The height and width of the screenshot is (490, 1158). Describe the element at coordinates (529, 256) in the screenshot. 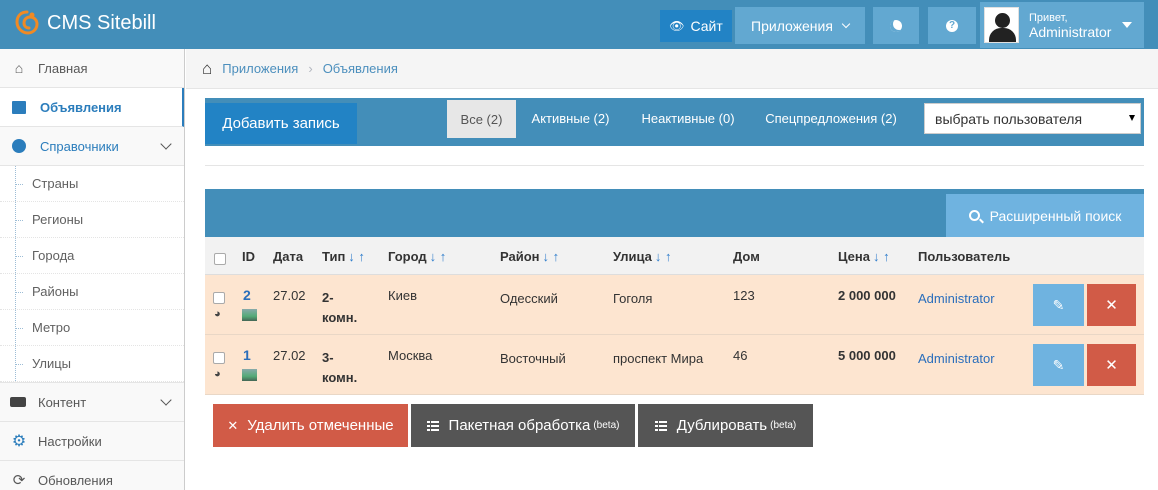

I see `col-district: Район ↓ ↑` at that location.